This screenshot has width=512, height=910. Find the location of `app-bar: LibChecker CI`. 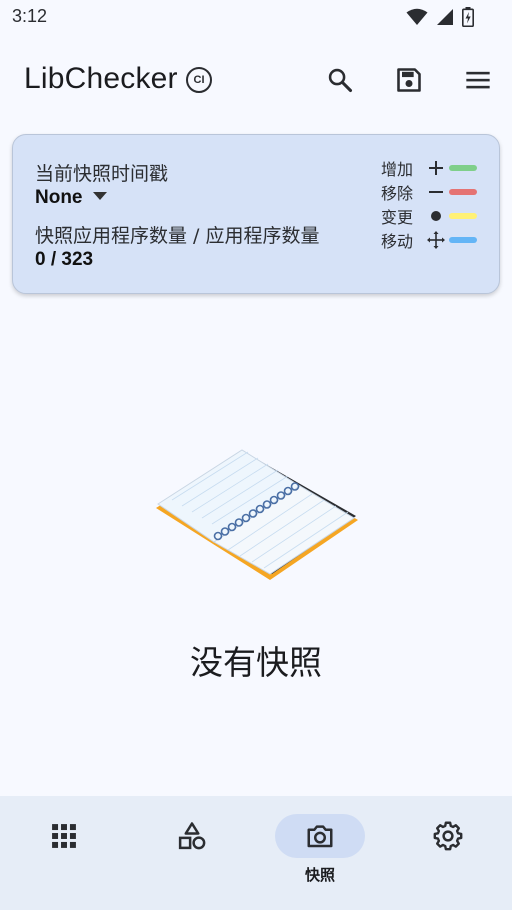

app-bar: LibChecker CI is located at coordinates (256, 80).